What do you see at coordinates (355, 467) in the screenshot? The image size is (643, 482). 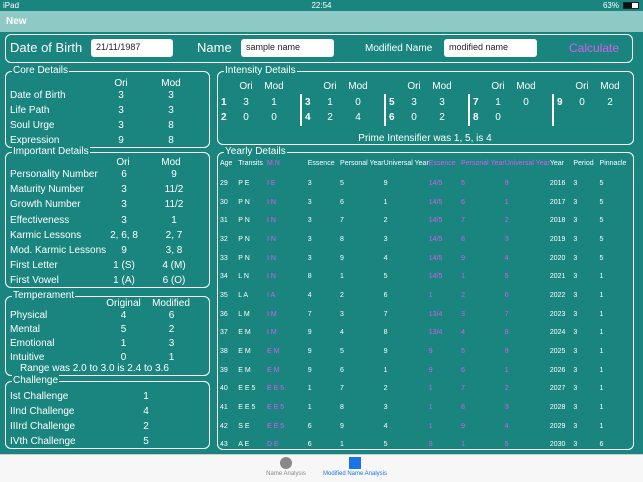 I see `tab-modified-name-analysis: Modified Name Analysis` at bounding box center [355, 467].